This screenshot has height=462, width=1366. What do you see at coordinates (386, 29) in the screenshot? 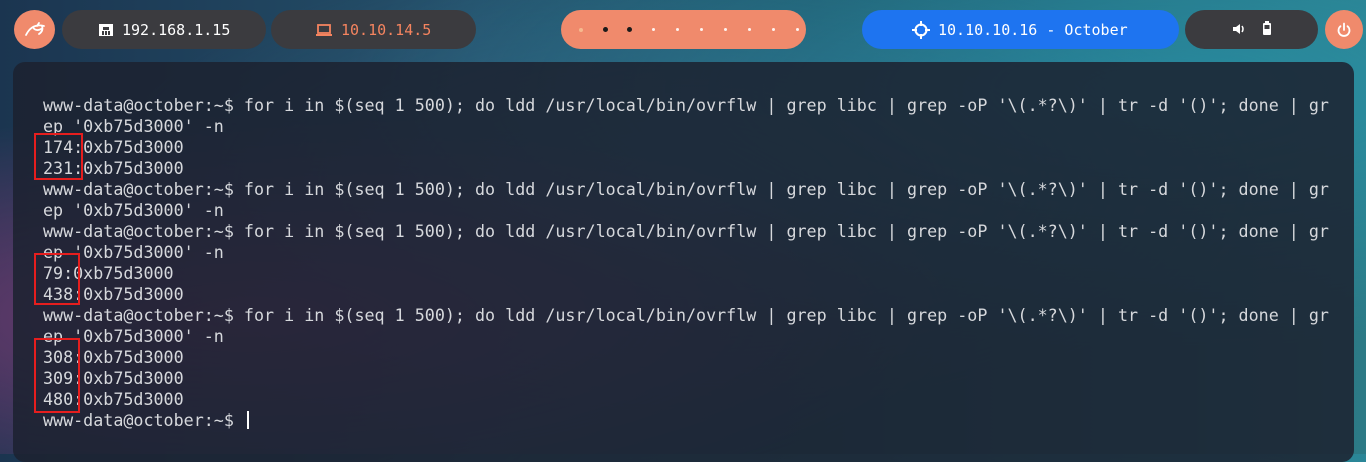
I see `vpn-ip-text: 10.10.14.5` at bounding box center [386, 29].